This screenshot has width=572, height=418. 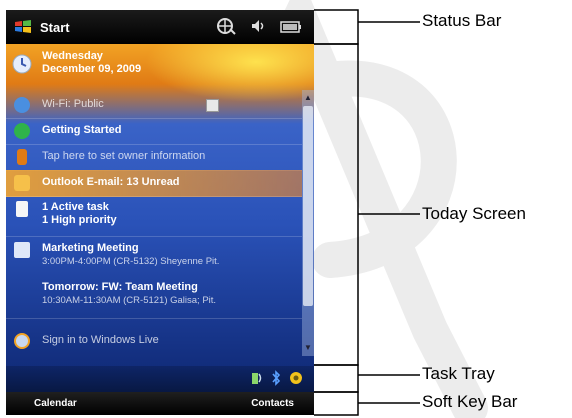 What do you see at coordinates (272, 403) in the screenshot?
I see `soft-key-contacts: Contacts` at bounding box center [272, 403].